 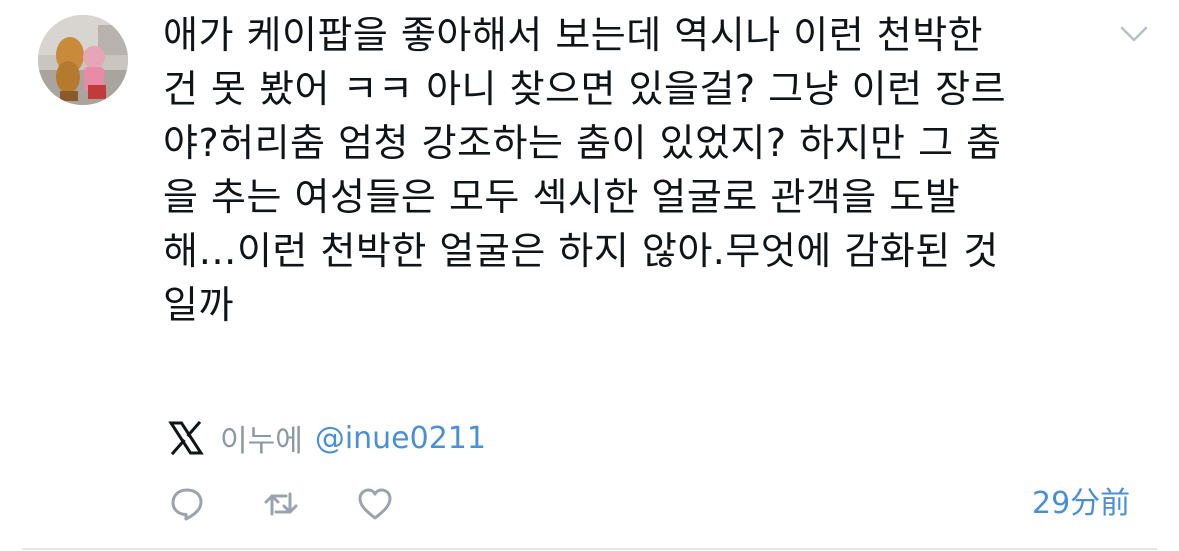 What do you see at coordinates (261, 441) in the screenshot?
I see `author-display-name: 이누에` at bounding box center [261, 441].